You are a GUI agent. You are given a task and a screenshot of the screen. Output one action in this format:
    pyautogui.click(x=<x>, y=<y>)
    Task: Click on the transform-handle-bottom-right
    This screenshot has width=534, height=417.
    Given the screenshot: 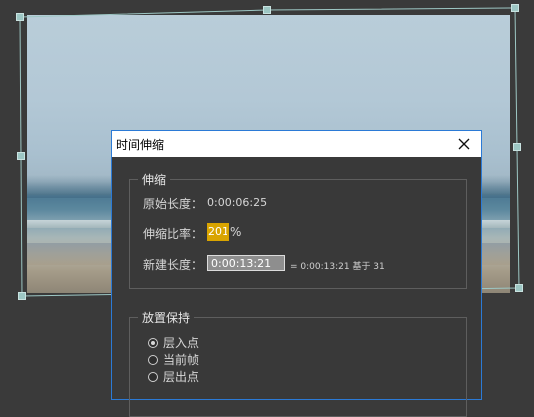 What is the action you would take?
    pyautogui.click(x=519, y=288)
    